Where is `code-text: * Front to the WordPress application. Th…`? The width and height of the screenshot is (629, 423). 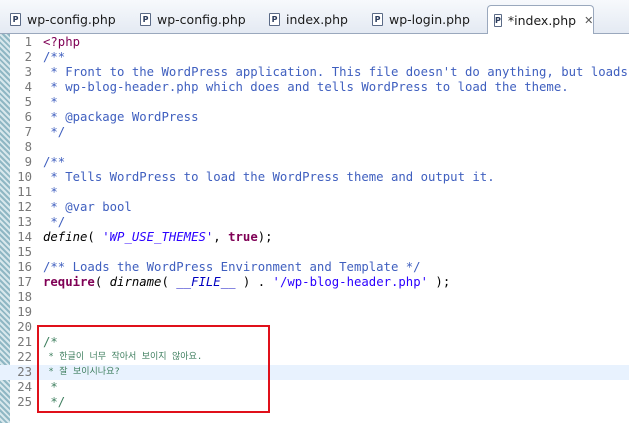 code-text: * Front to the WordPress application. Th… is located at coordinates (335, 72).